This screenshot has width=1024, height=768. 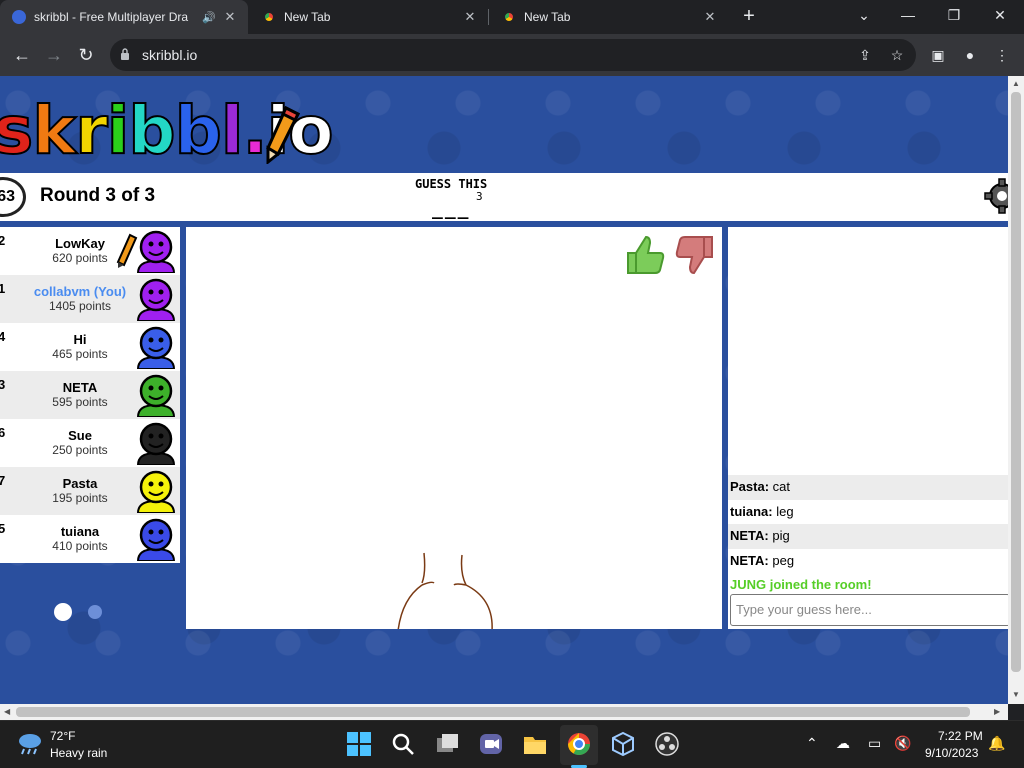 I want to click on close-window-button: ✕, so click(x=1000, y=15).